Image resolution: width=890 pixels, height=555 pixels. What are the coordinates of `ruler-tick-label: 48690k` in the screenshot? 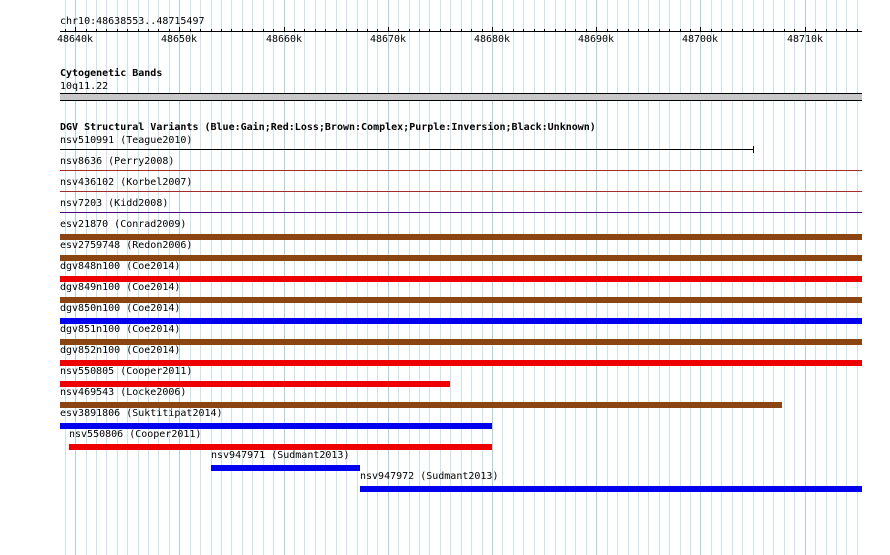 It's located at (596, 39).